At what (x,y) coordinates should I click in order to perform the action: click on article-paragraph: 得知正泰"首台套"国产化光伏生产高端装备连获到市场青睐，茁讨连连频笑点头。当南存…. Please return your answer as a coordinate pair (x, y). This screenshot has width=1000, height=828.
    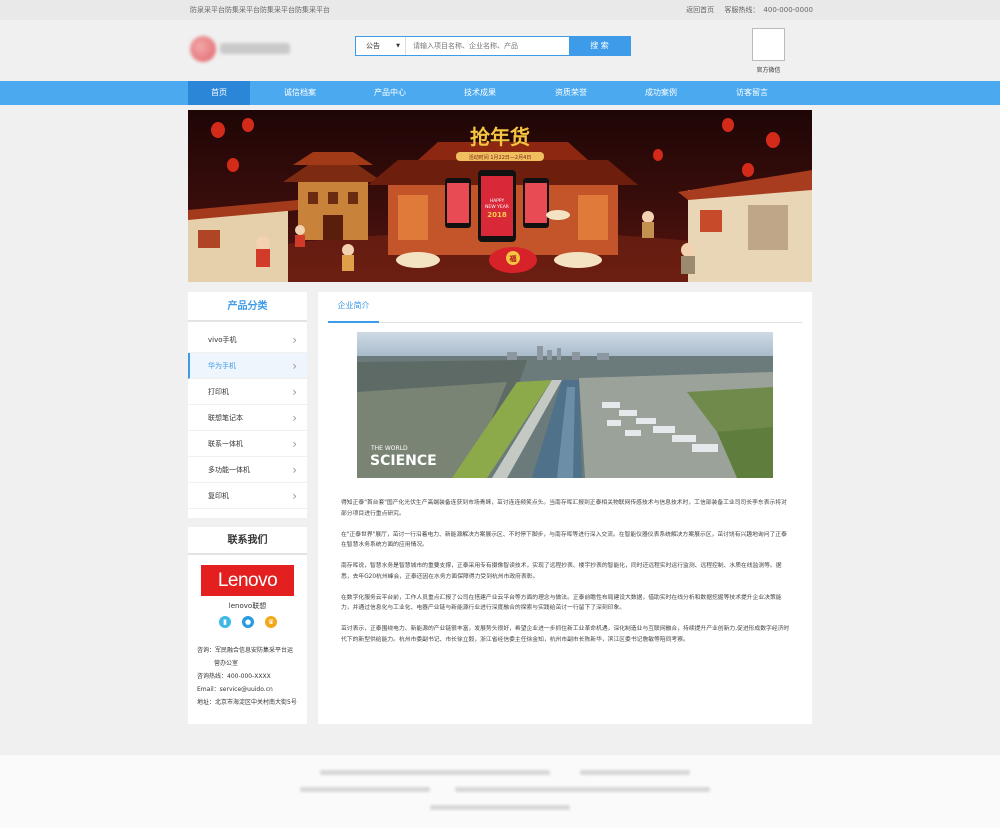
    Looking at the image, I should click on (564, 508).